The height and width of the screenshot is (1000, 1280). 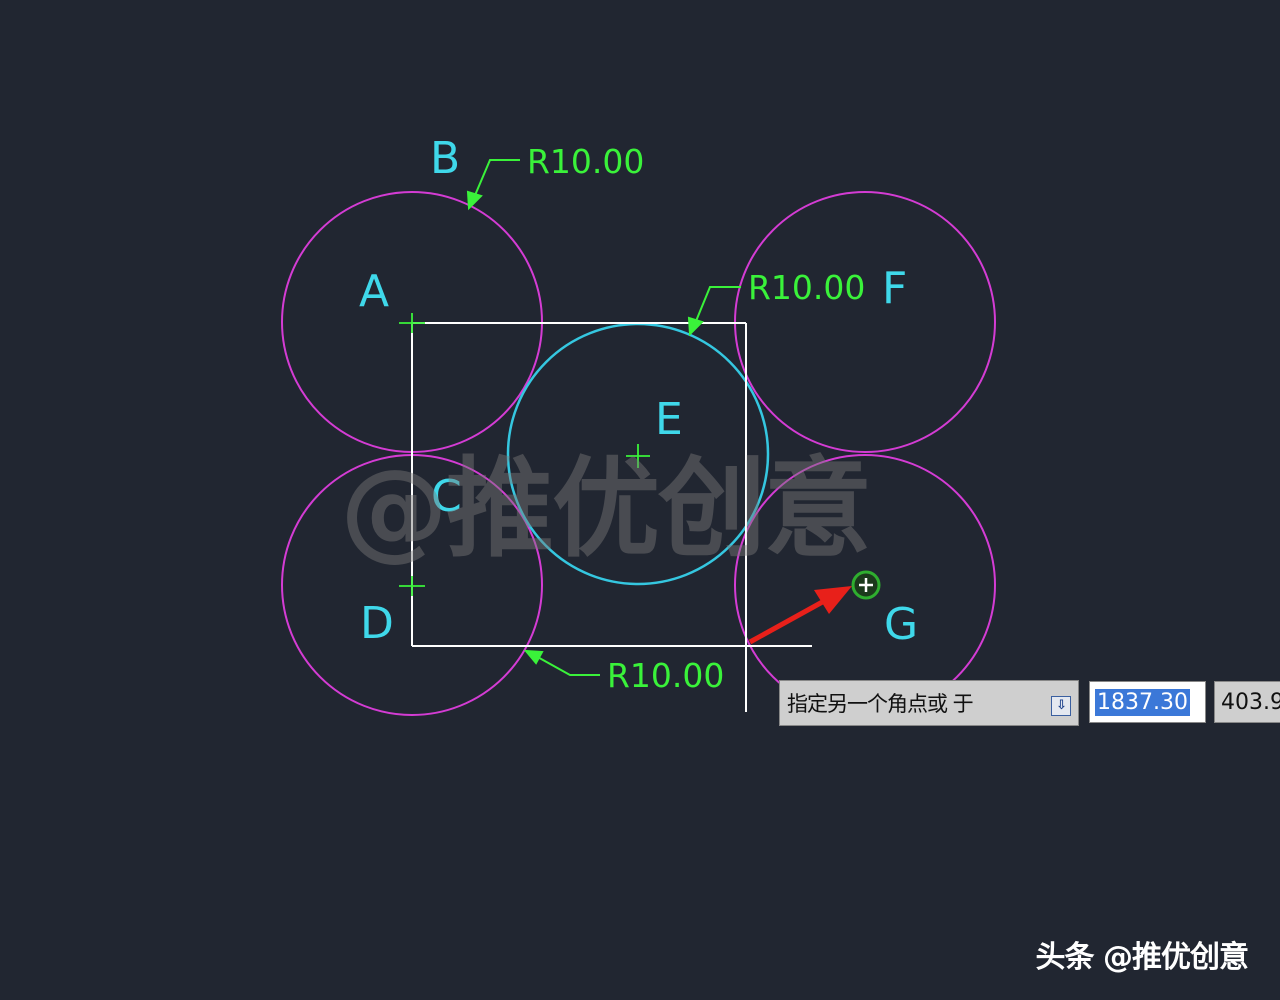 I want to click on x-coordinate-input: 1837.30, so click(x=1147, y=702).